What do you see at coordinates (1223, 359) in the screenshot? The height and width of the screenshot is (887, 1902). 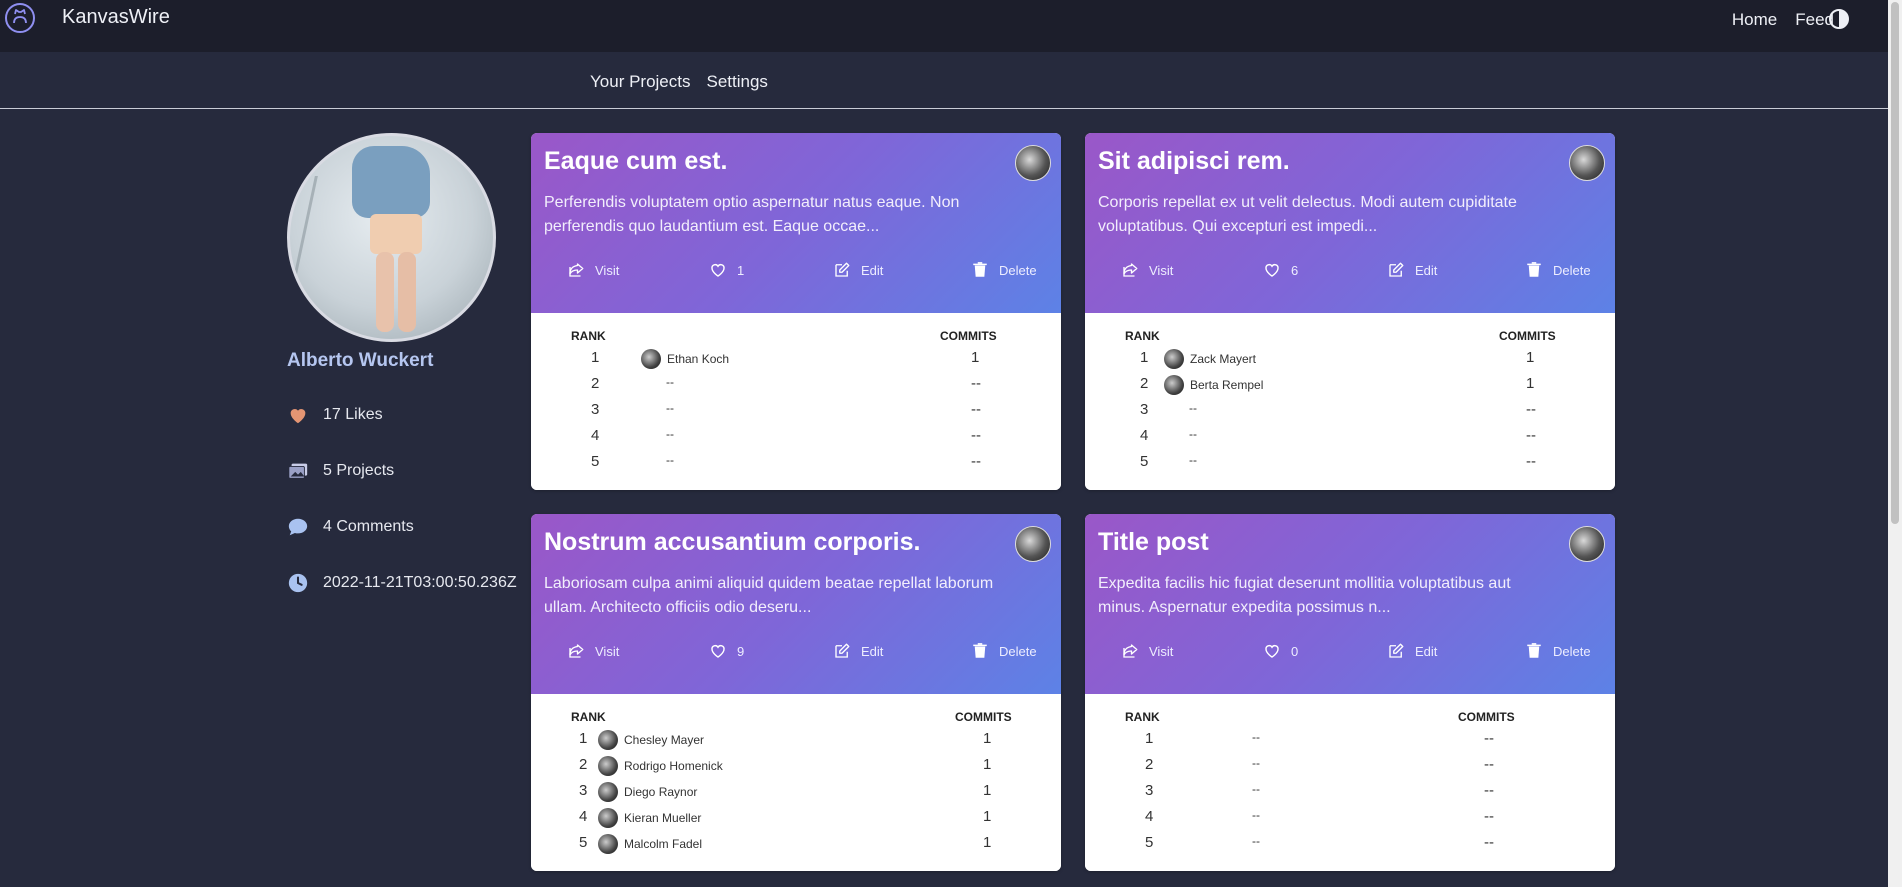 I see `contributor-name: Zack Mayert` at bounding box center [1223, 359].